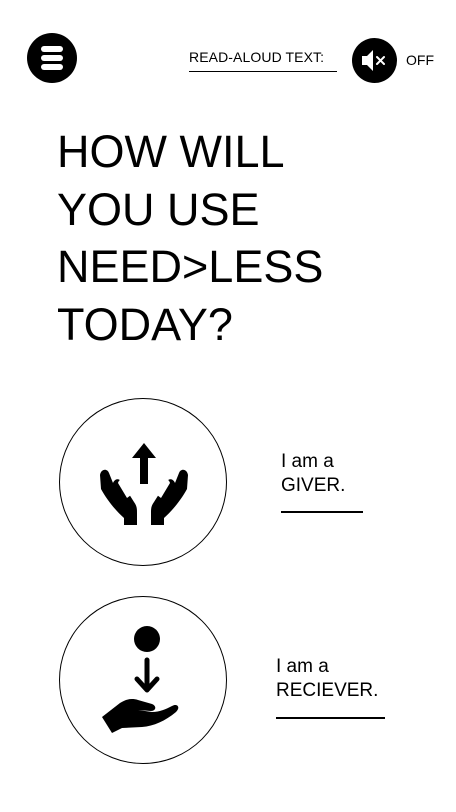 This screenshot has height=812, width=456. Describe the element at coordinates (327, 690) in the screenshot. I see `receiver-label-line2: RECIEVER.` at that location.